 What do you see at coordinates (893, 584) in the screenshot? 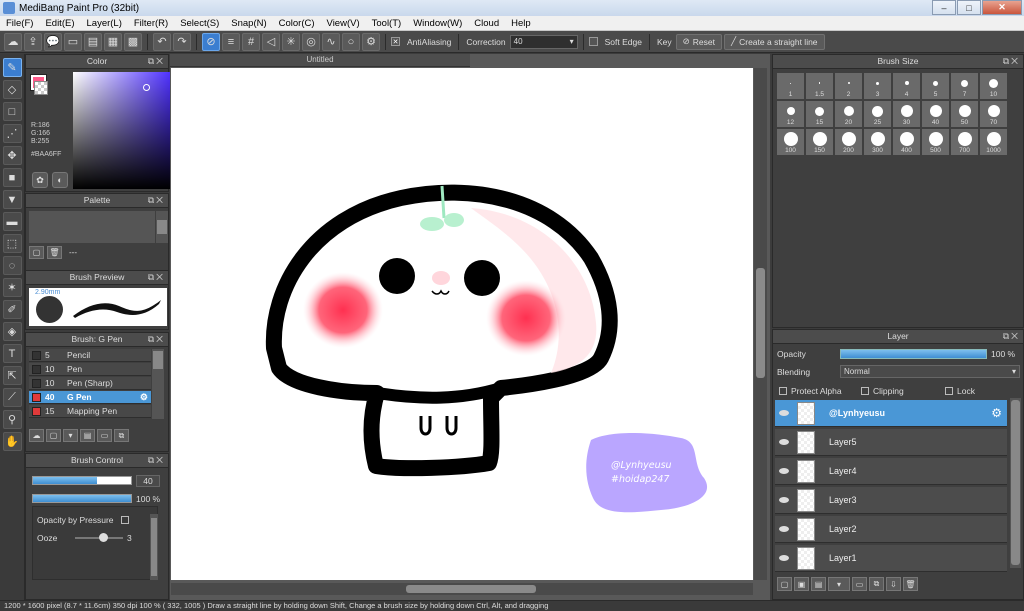
I see `merge-down-icon: ⇩` at bounding box center [893, 584].